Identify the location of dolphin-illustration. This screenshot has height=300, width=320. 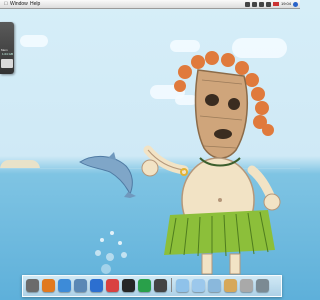
(107, 175).